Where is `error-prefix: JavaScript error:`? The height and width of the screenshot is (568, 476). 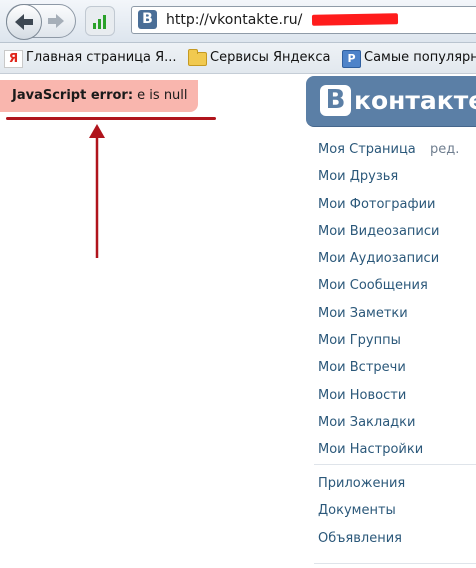
error-prefix: JavaScript error: is located at coordinates (73, 95).